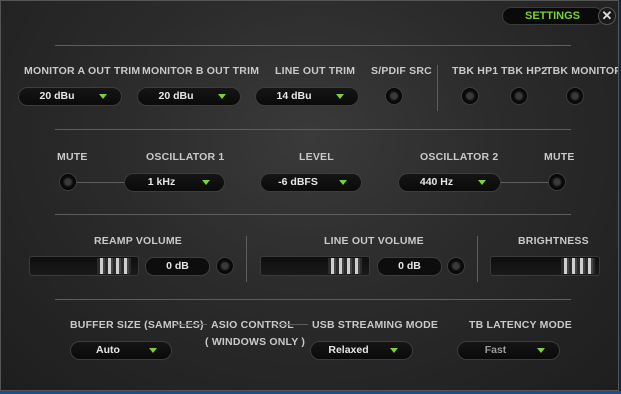  Describe the element at coordinates (374, 241) in the screenshot. I see `line-out-volume-label: LINE OUT VOLUME` at that location.